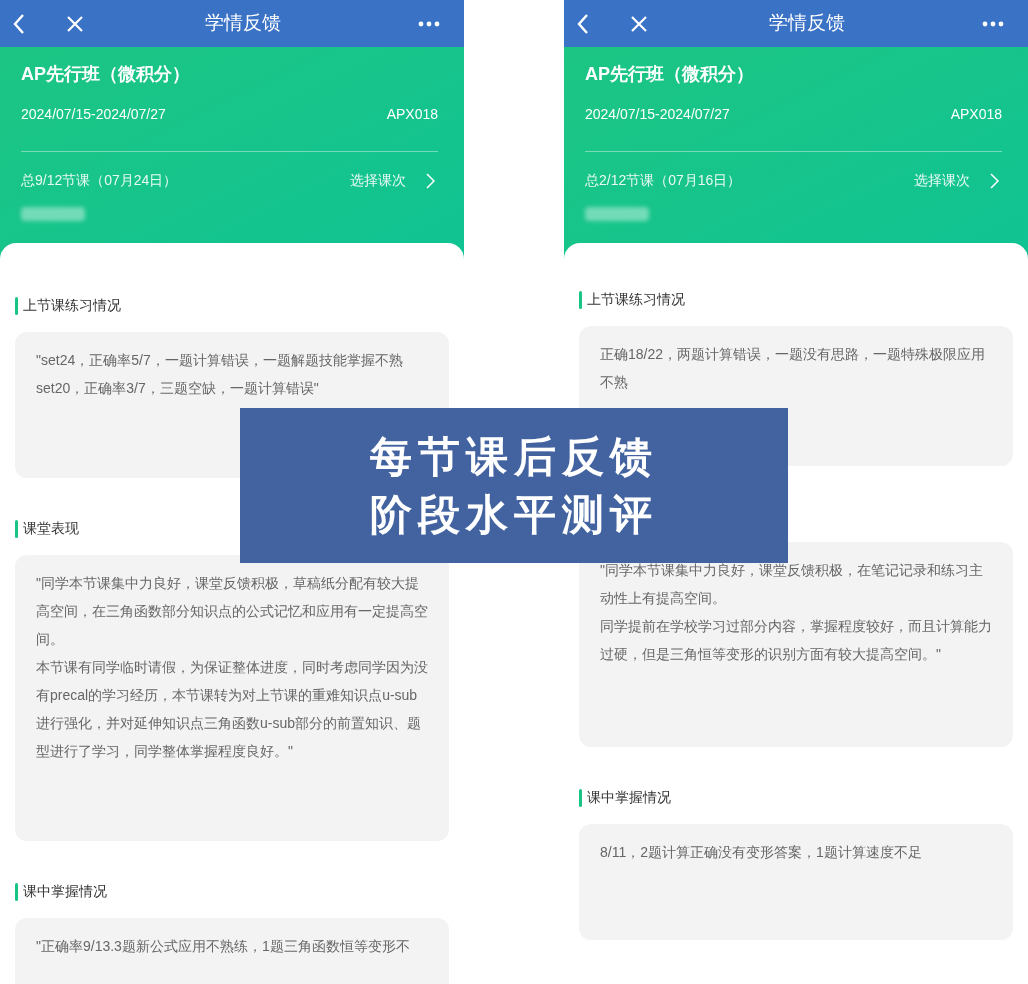  Describe the element at coordinates (99, 180) in the screenshot. I see `lesson-info: 总9/12节课（07月24日）` at that location.